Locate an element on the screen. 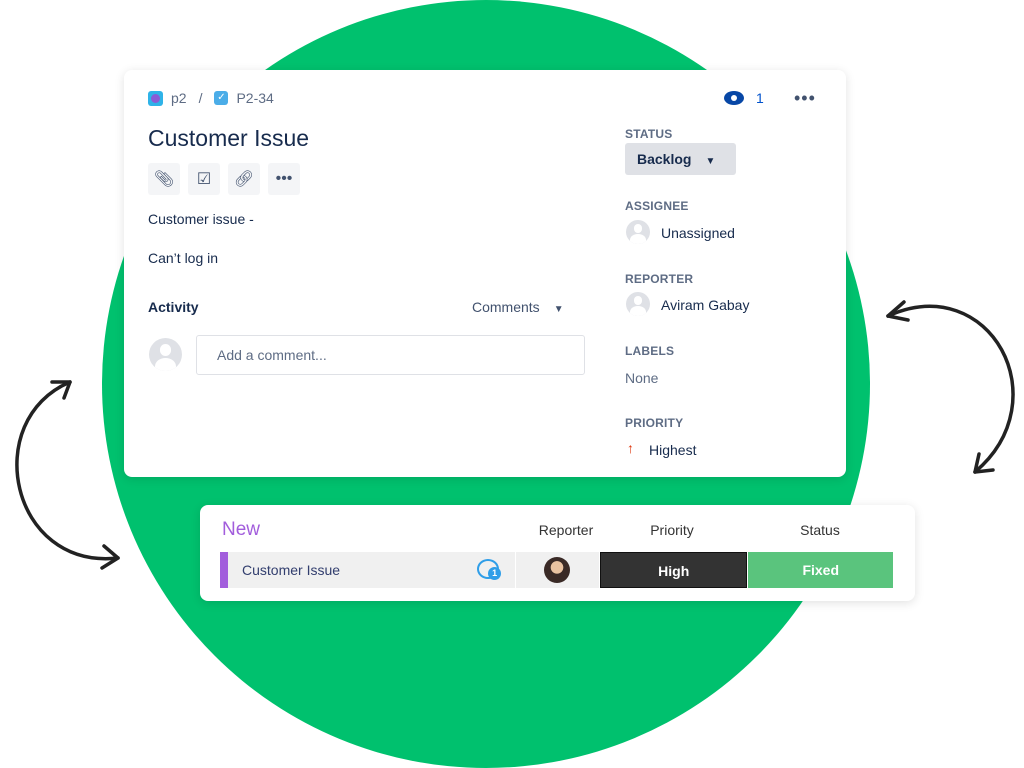 Image resolution: width=1024 pixels, height=768 pixels. breadcrumb: p2 / ✓ P2-34 is located at coordinates (211, 98).